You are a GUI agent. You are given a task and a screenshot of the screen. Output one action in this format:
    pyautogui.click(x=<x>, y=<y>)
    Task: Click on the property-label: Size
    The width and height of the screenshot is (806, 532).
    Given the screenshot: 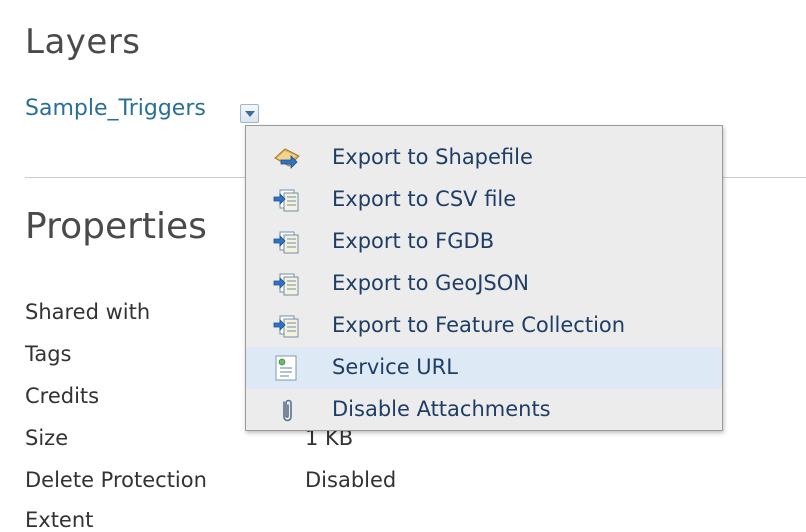 What is the action you would take?
    pyautogui.click(x=47, y=438)
    